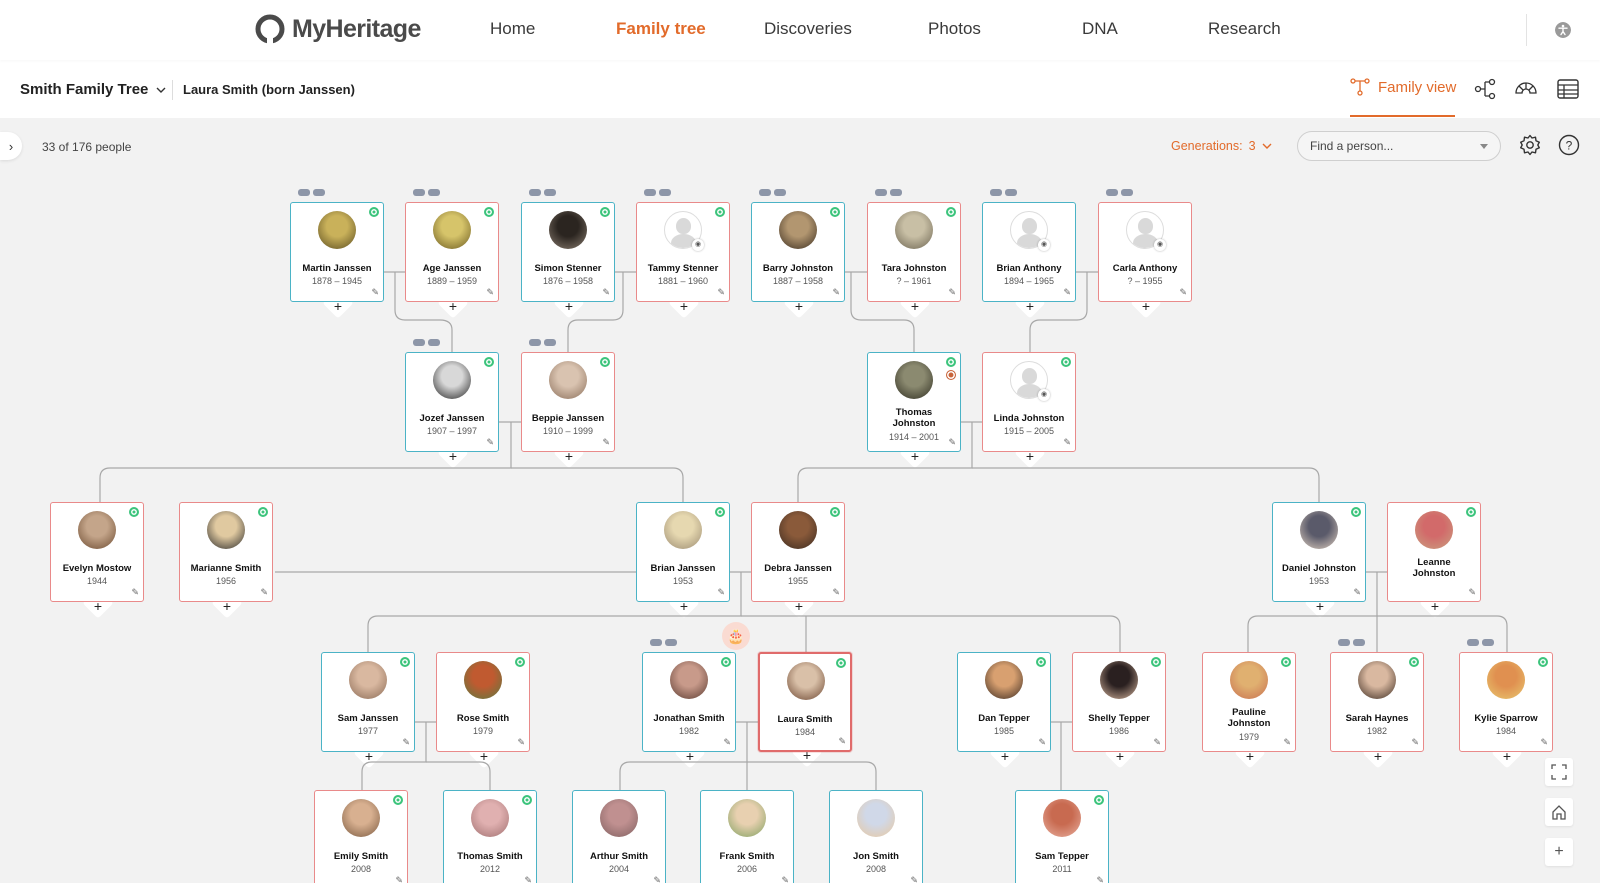 This screenshot has height=883, width=1600. What do you see at coordinates (914, 257) in the screenshot?
I see `person-card: Tara Johnston? – 1961 ✎ +` at bounding box center [914, 257].